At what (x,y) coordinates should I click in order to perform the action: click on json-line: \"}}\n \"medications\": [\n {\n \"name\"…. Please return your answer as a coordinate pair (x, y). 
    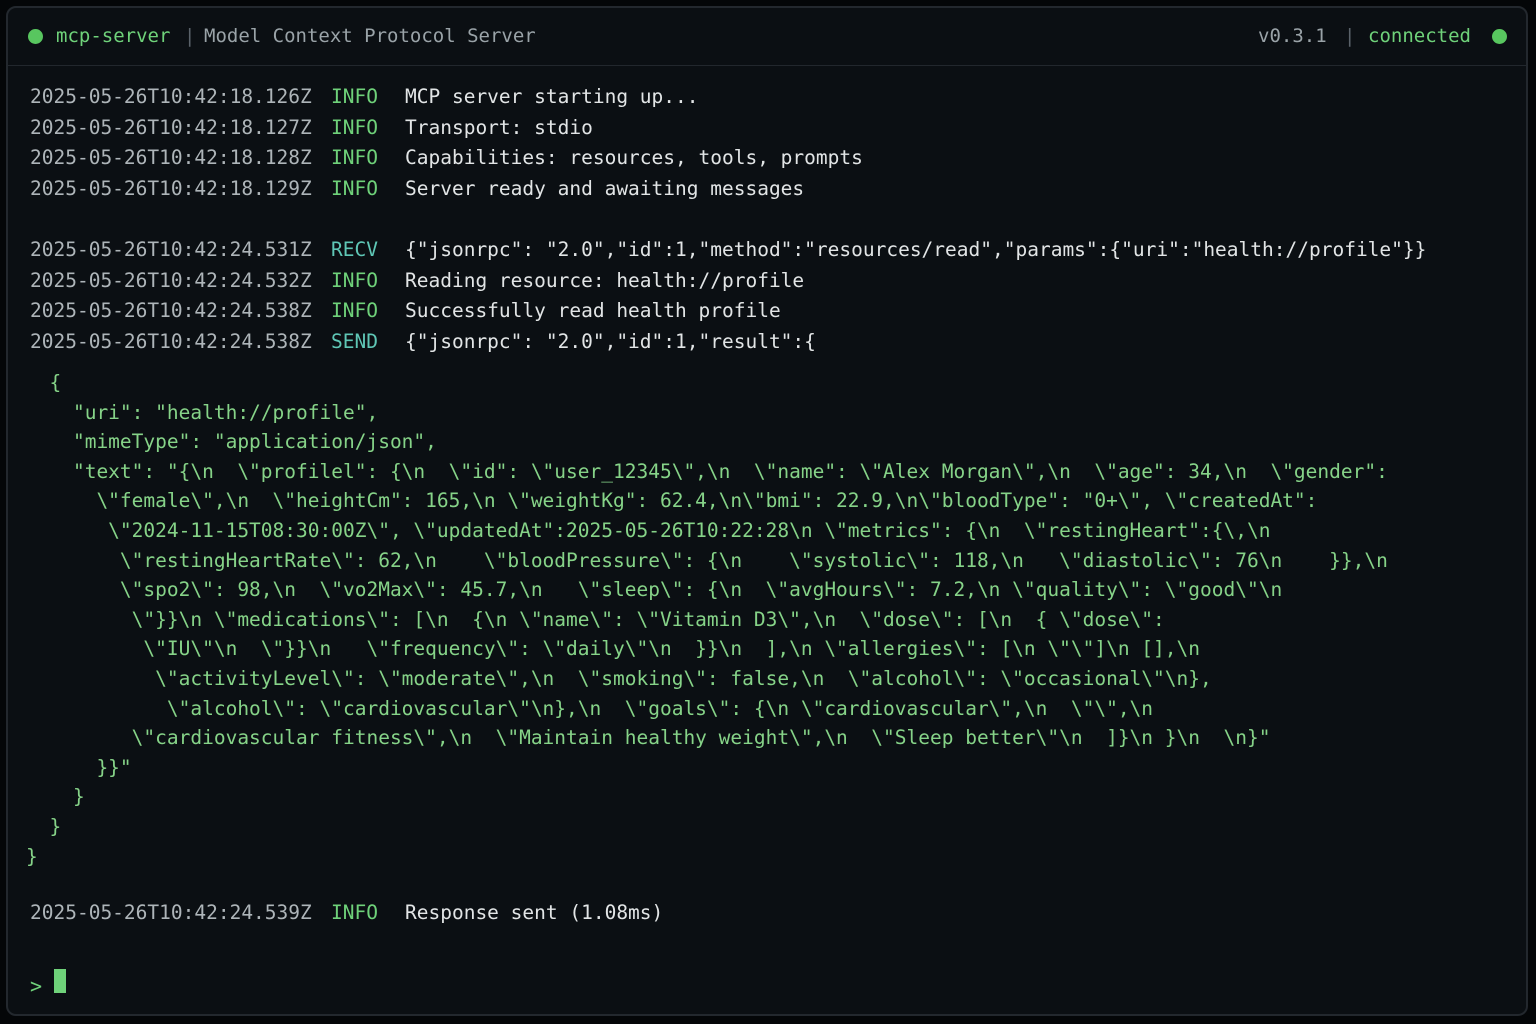
    Looking at the image, I should click on (595, 619).